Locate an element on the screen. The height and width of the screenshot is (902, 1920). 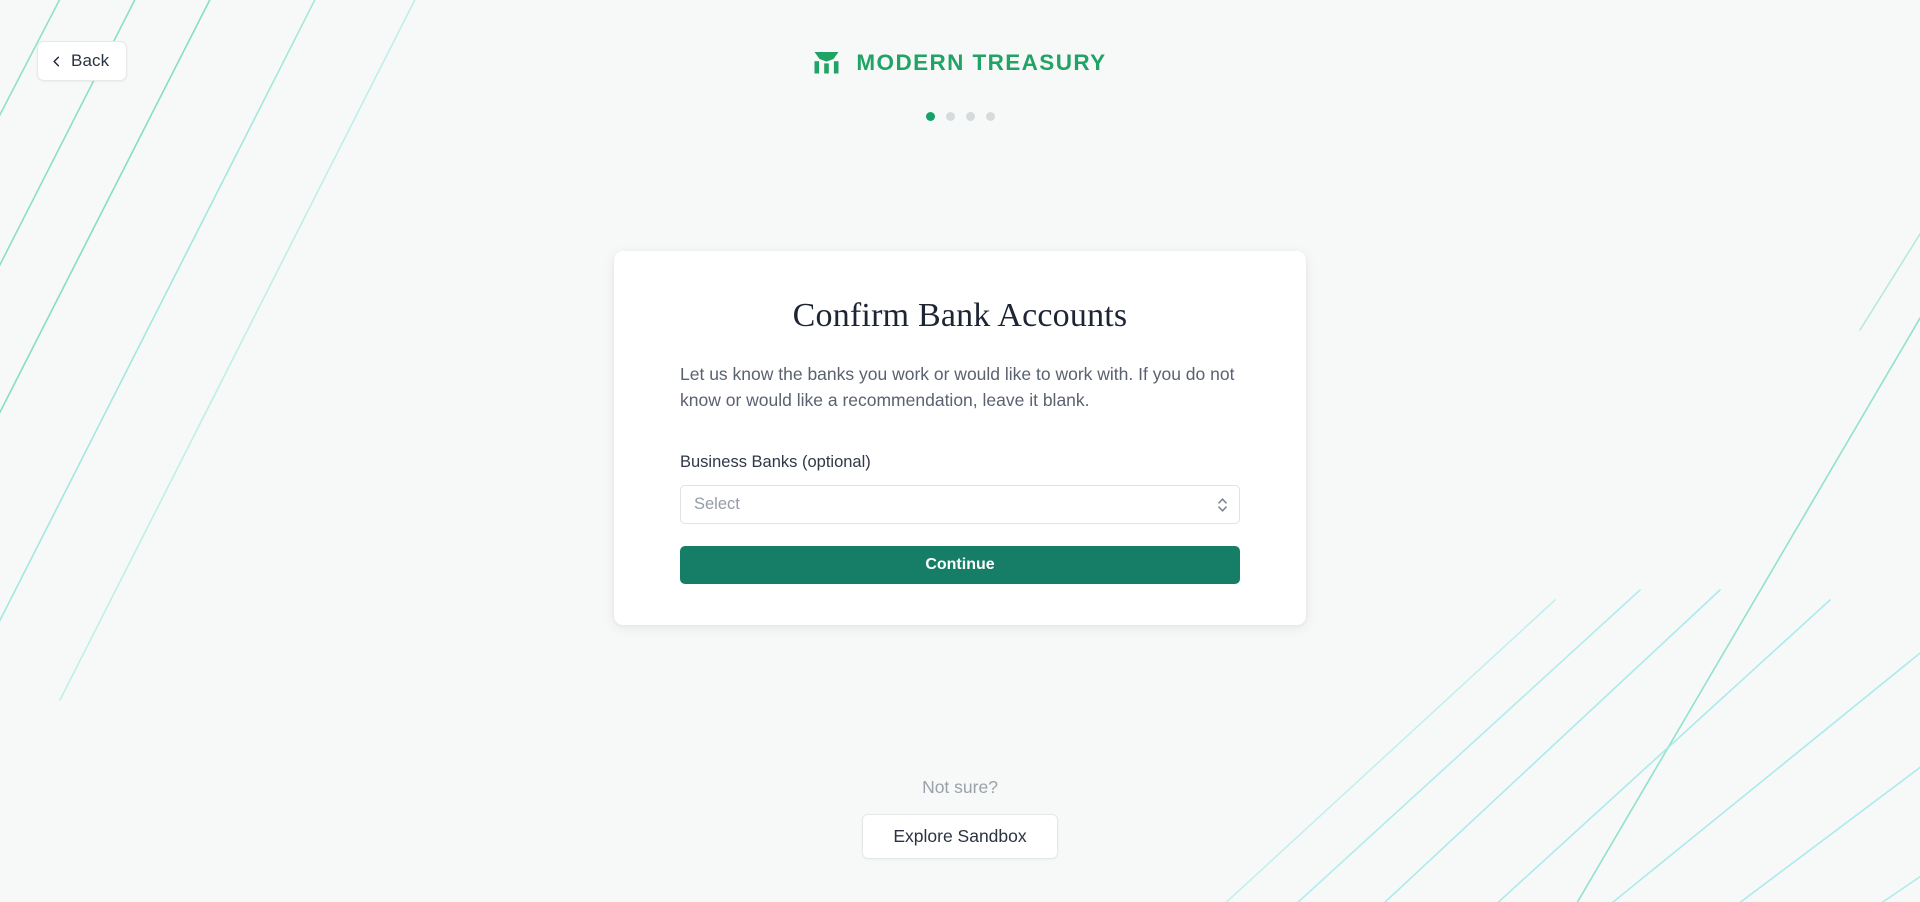
continue-button: Continue is located at coordinates (960, 565).